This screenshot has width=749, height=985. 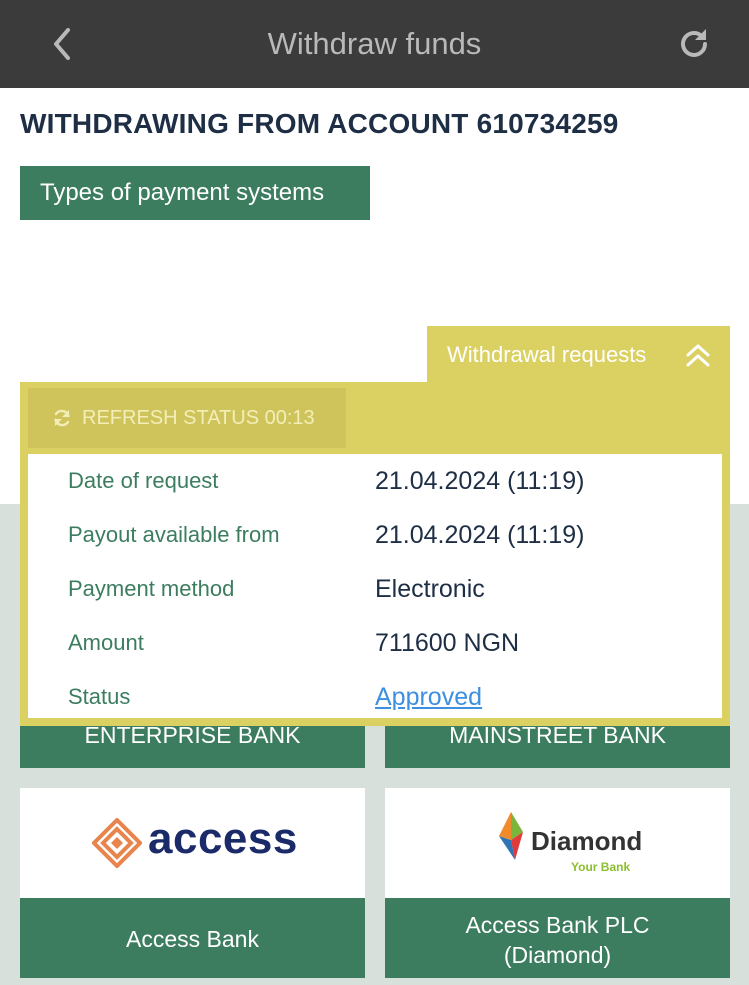 I want to click on bank-tile-label: Access Bank PLC (Diamond), so click(x=557, y=940).